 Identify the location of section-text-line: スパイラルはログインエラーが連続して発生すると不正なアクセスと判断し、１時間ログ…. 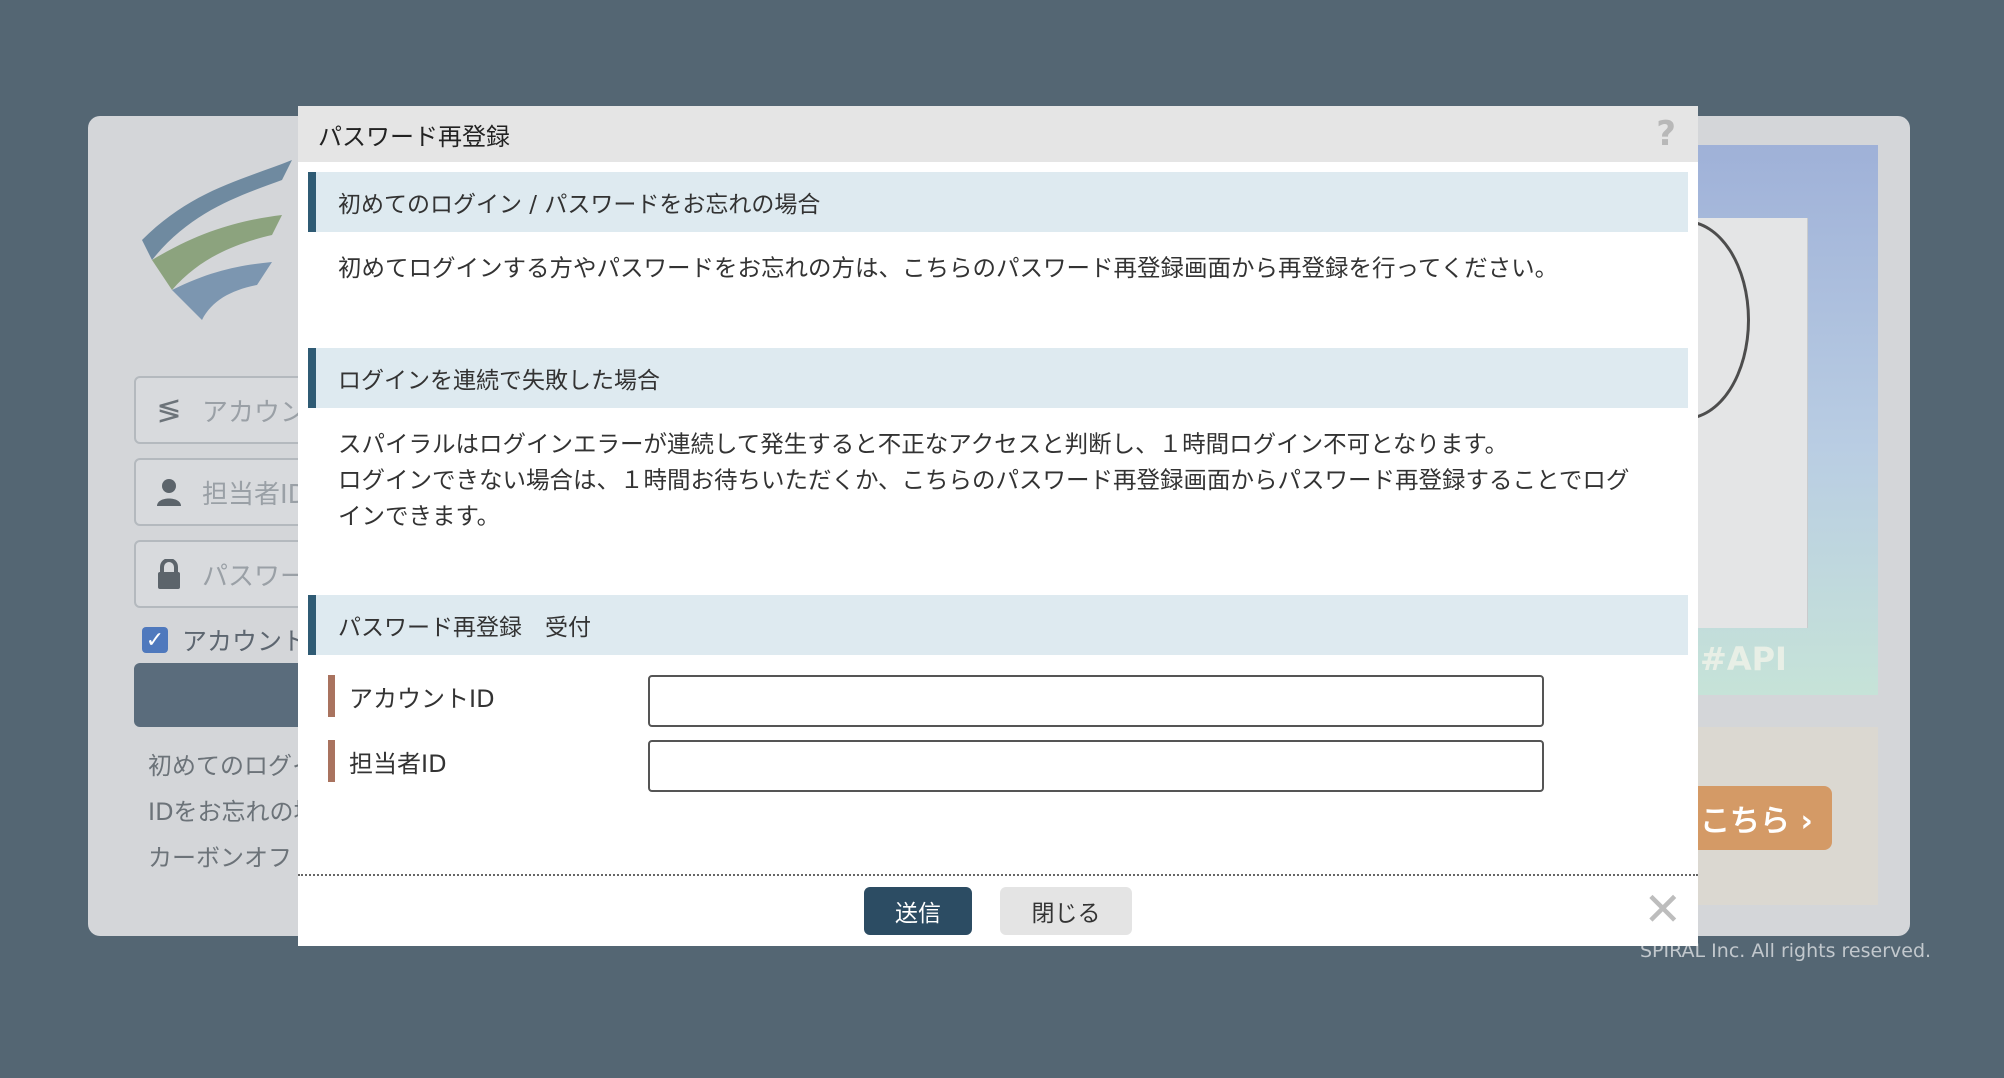
(923, 444).